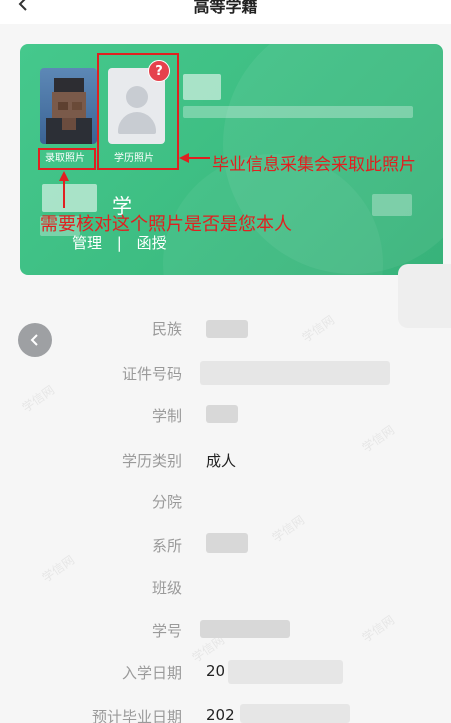  Describe the element at coordinates (220, 714) in the screenshot. I see `field-value-graduation-date: 202` at that location.